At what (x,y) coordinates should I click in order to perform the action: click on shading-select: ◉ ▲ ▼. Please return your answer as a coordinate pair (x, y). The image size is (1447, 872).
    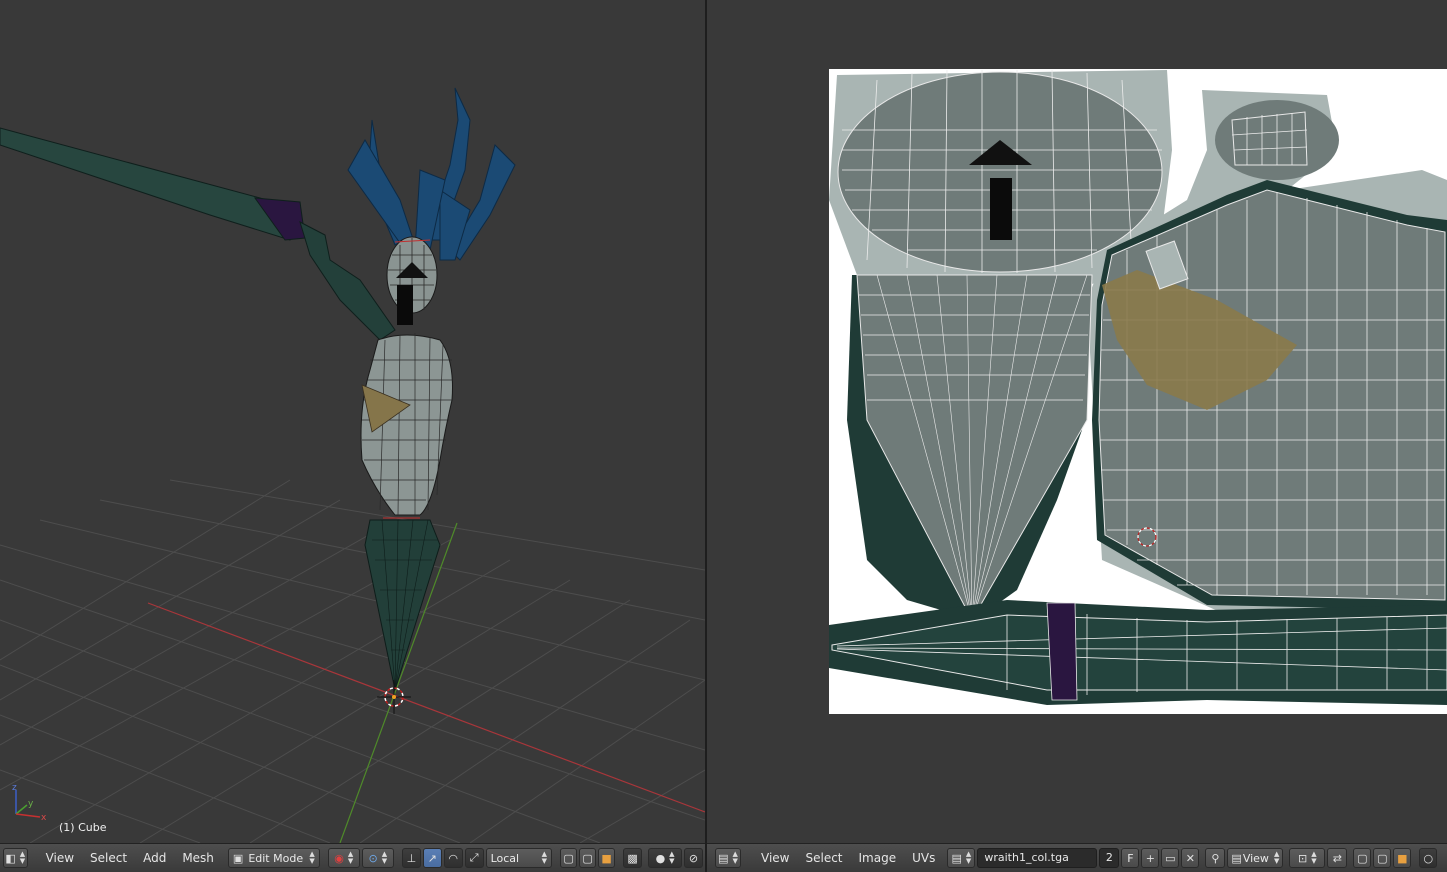
    Looking at the image, I should click on (343, 858).